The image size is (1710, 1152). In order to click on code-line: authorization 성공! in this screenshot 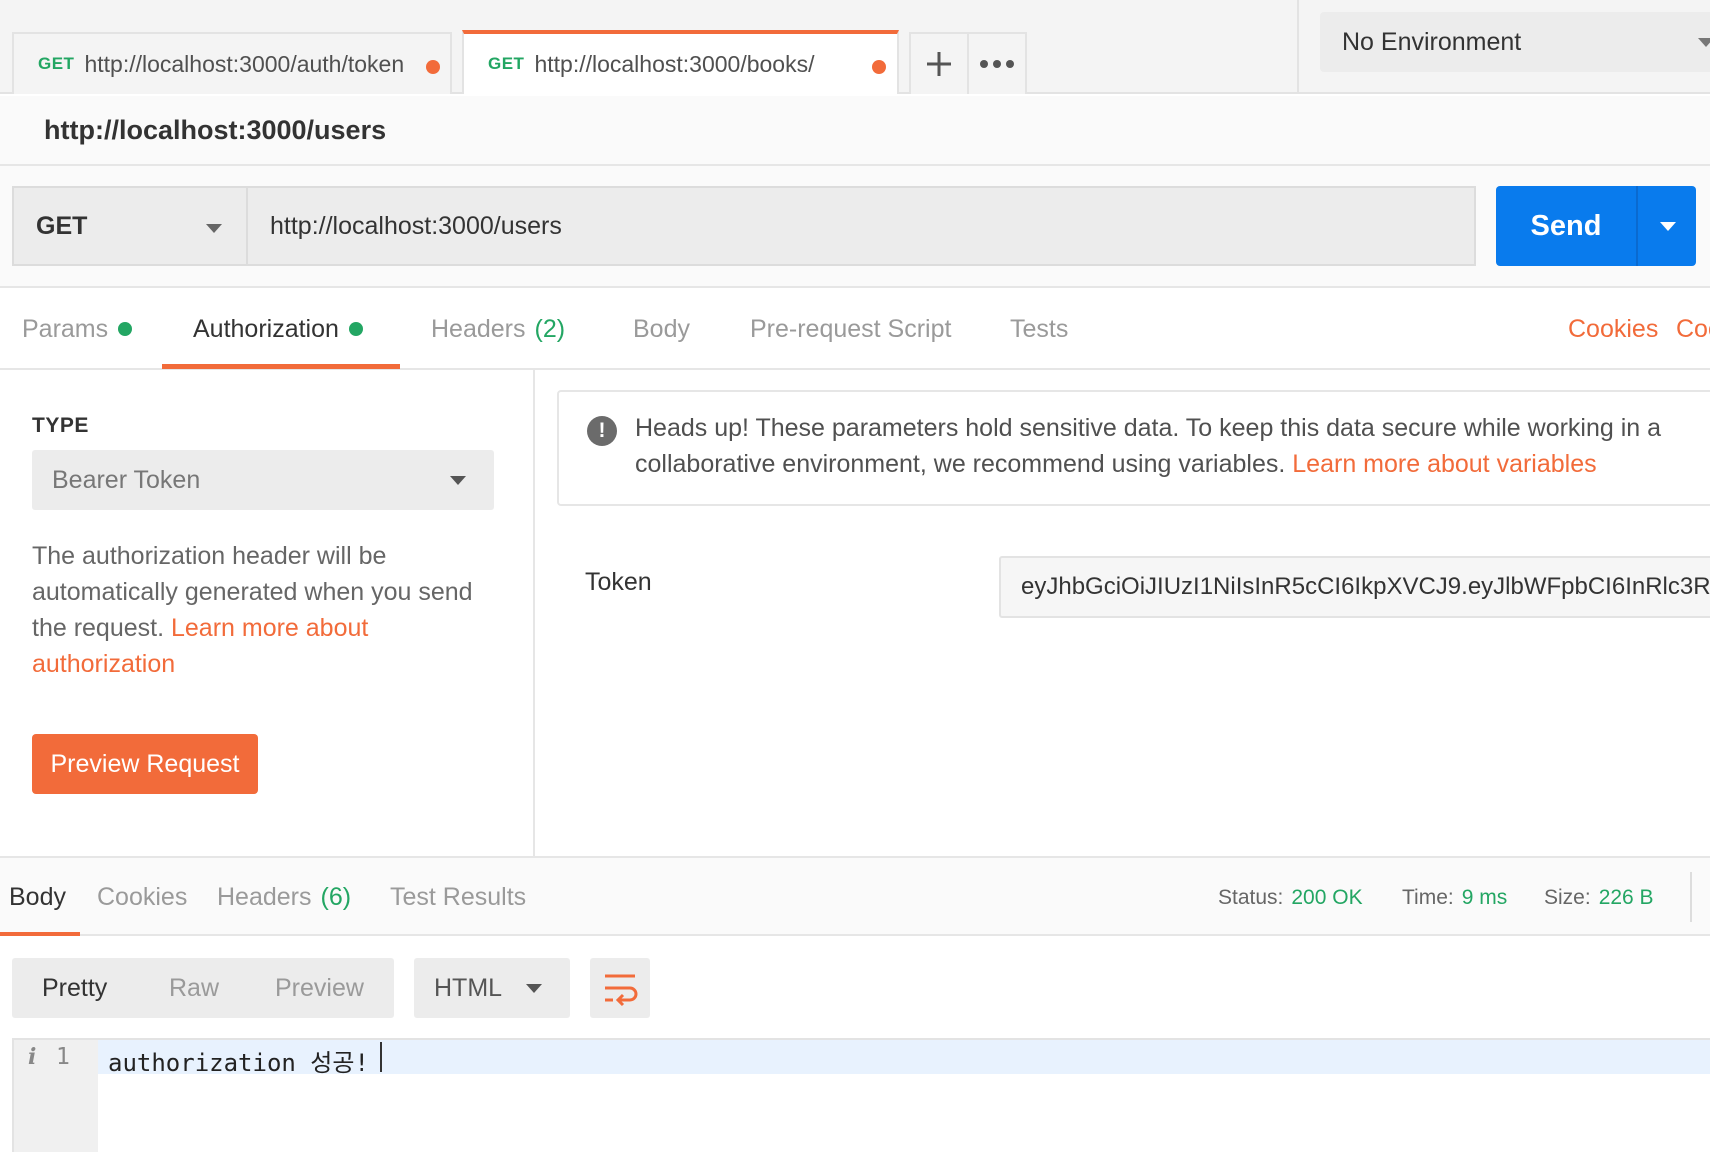, I will do `click(904, 1058)`.